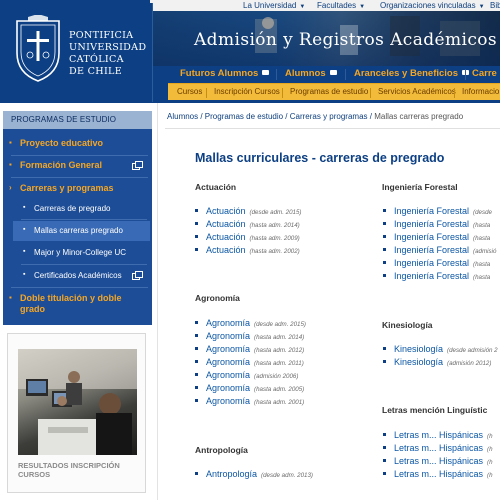  What do you see at coordinates (249, 388) in the screenshot?
I see `program-link-row: Agronomía (hasta adm. 2005)` at bounding box center [249, 388].